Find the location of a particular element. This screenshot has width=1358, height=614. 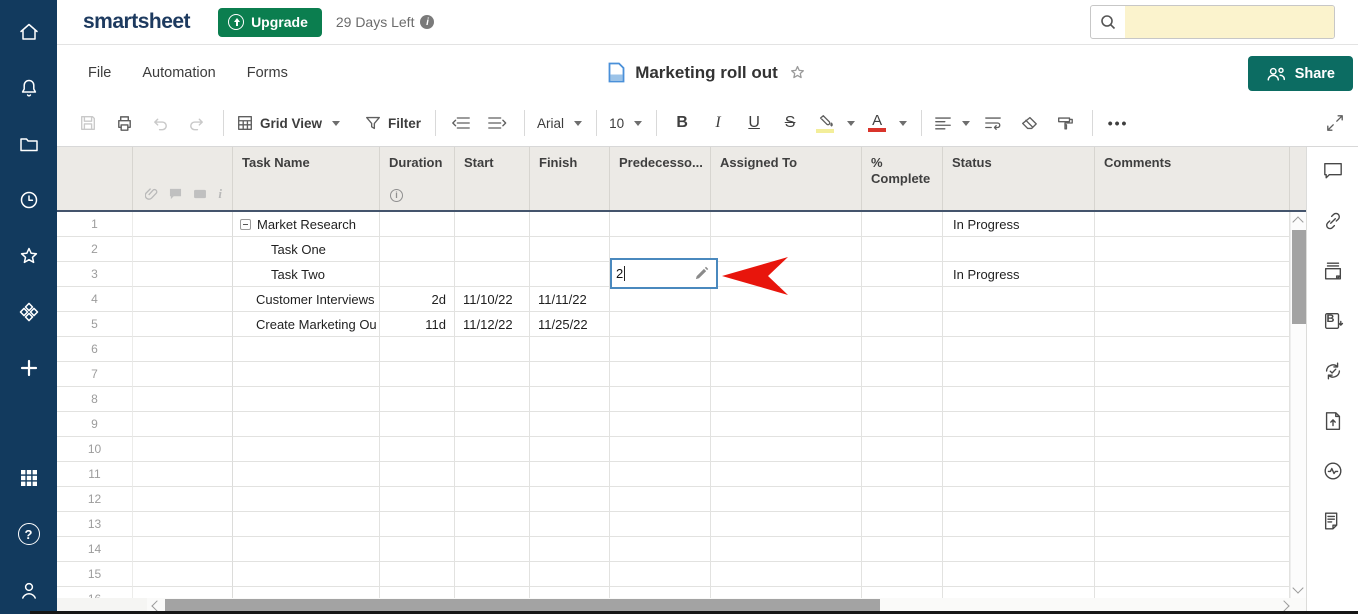

menu-file: File is located at coordinates (99, 73).